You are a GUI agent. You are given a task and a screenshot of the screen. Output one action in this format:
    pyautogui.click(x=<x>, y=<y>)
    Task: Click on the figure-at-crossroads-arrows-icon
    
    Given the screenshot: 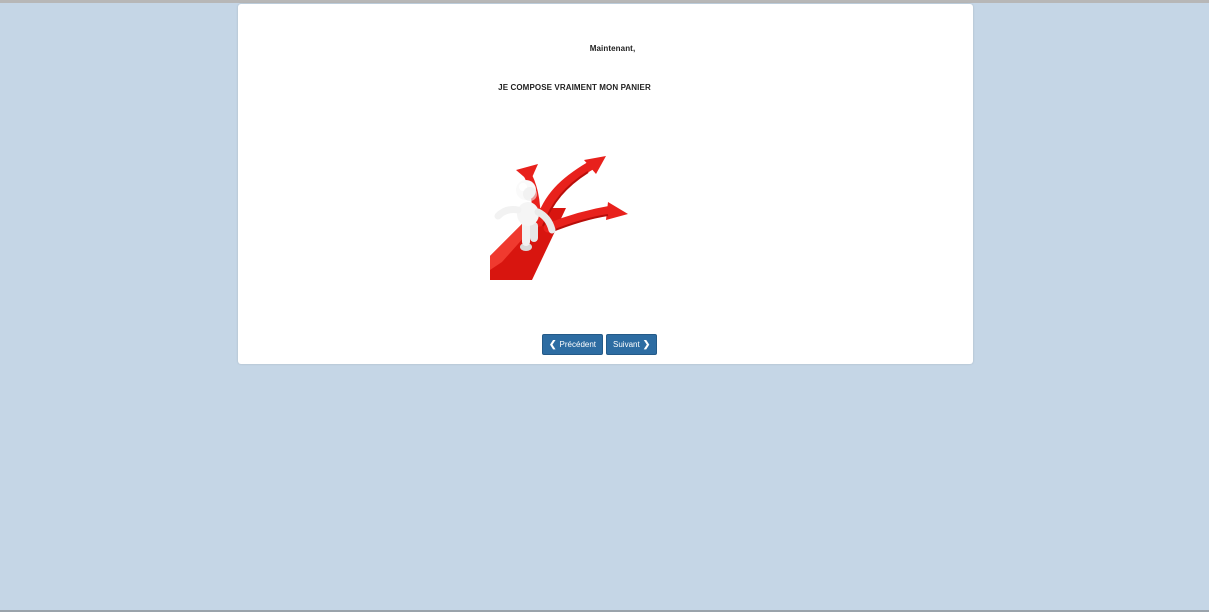 What is the action you would take?
    pyautogui.click(x=559, y=218)
    